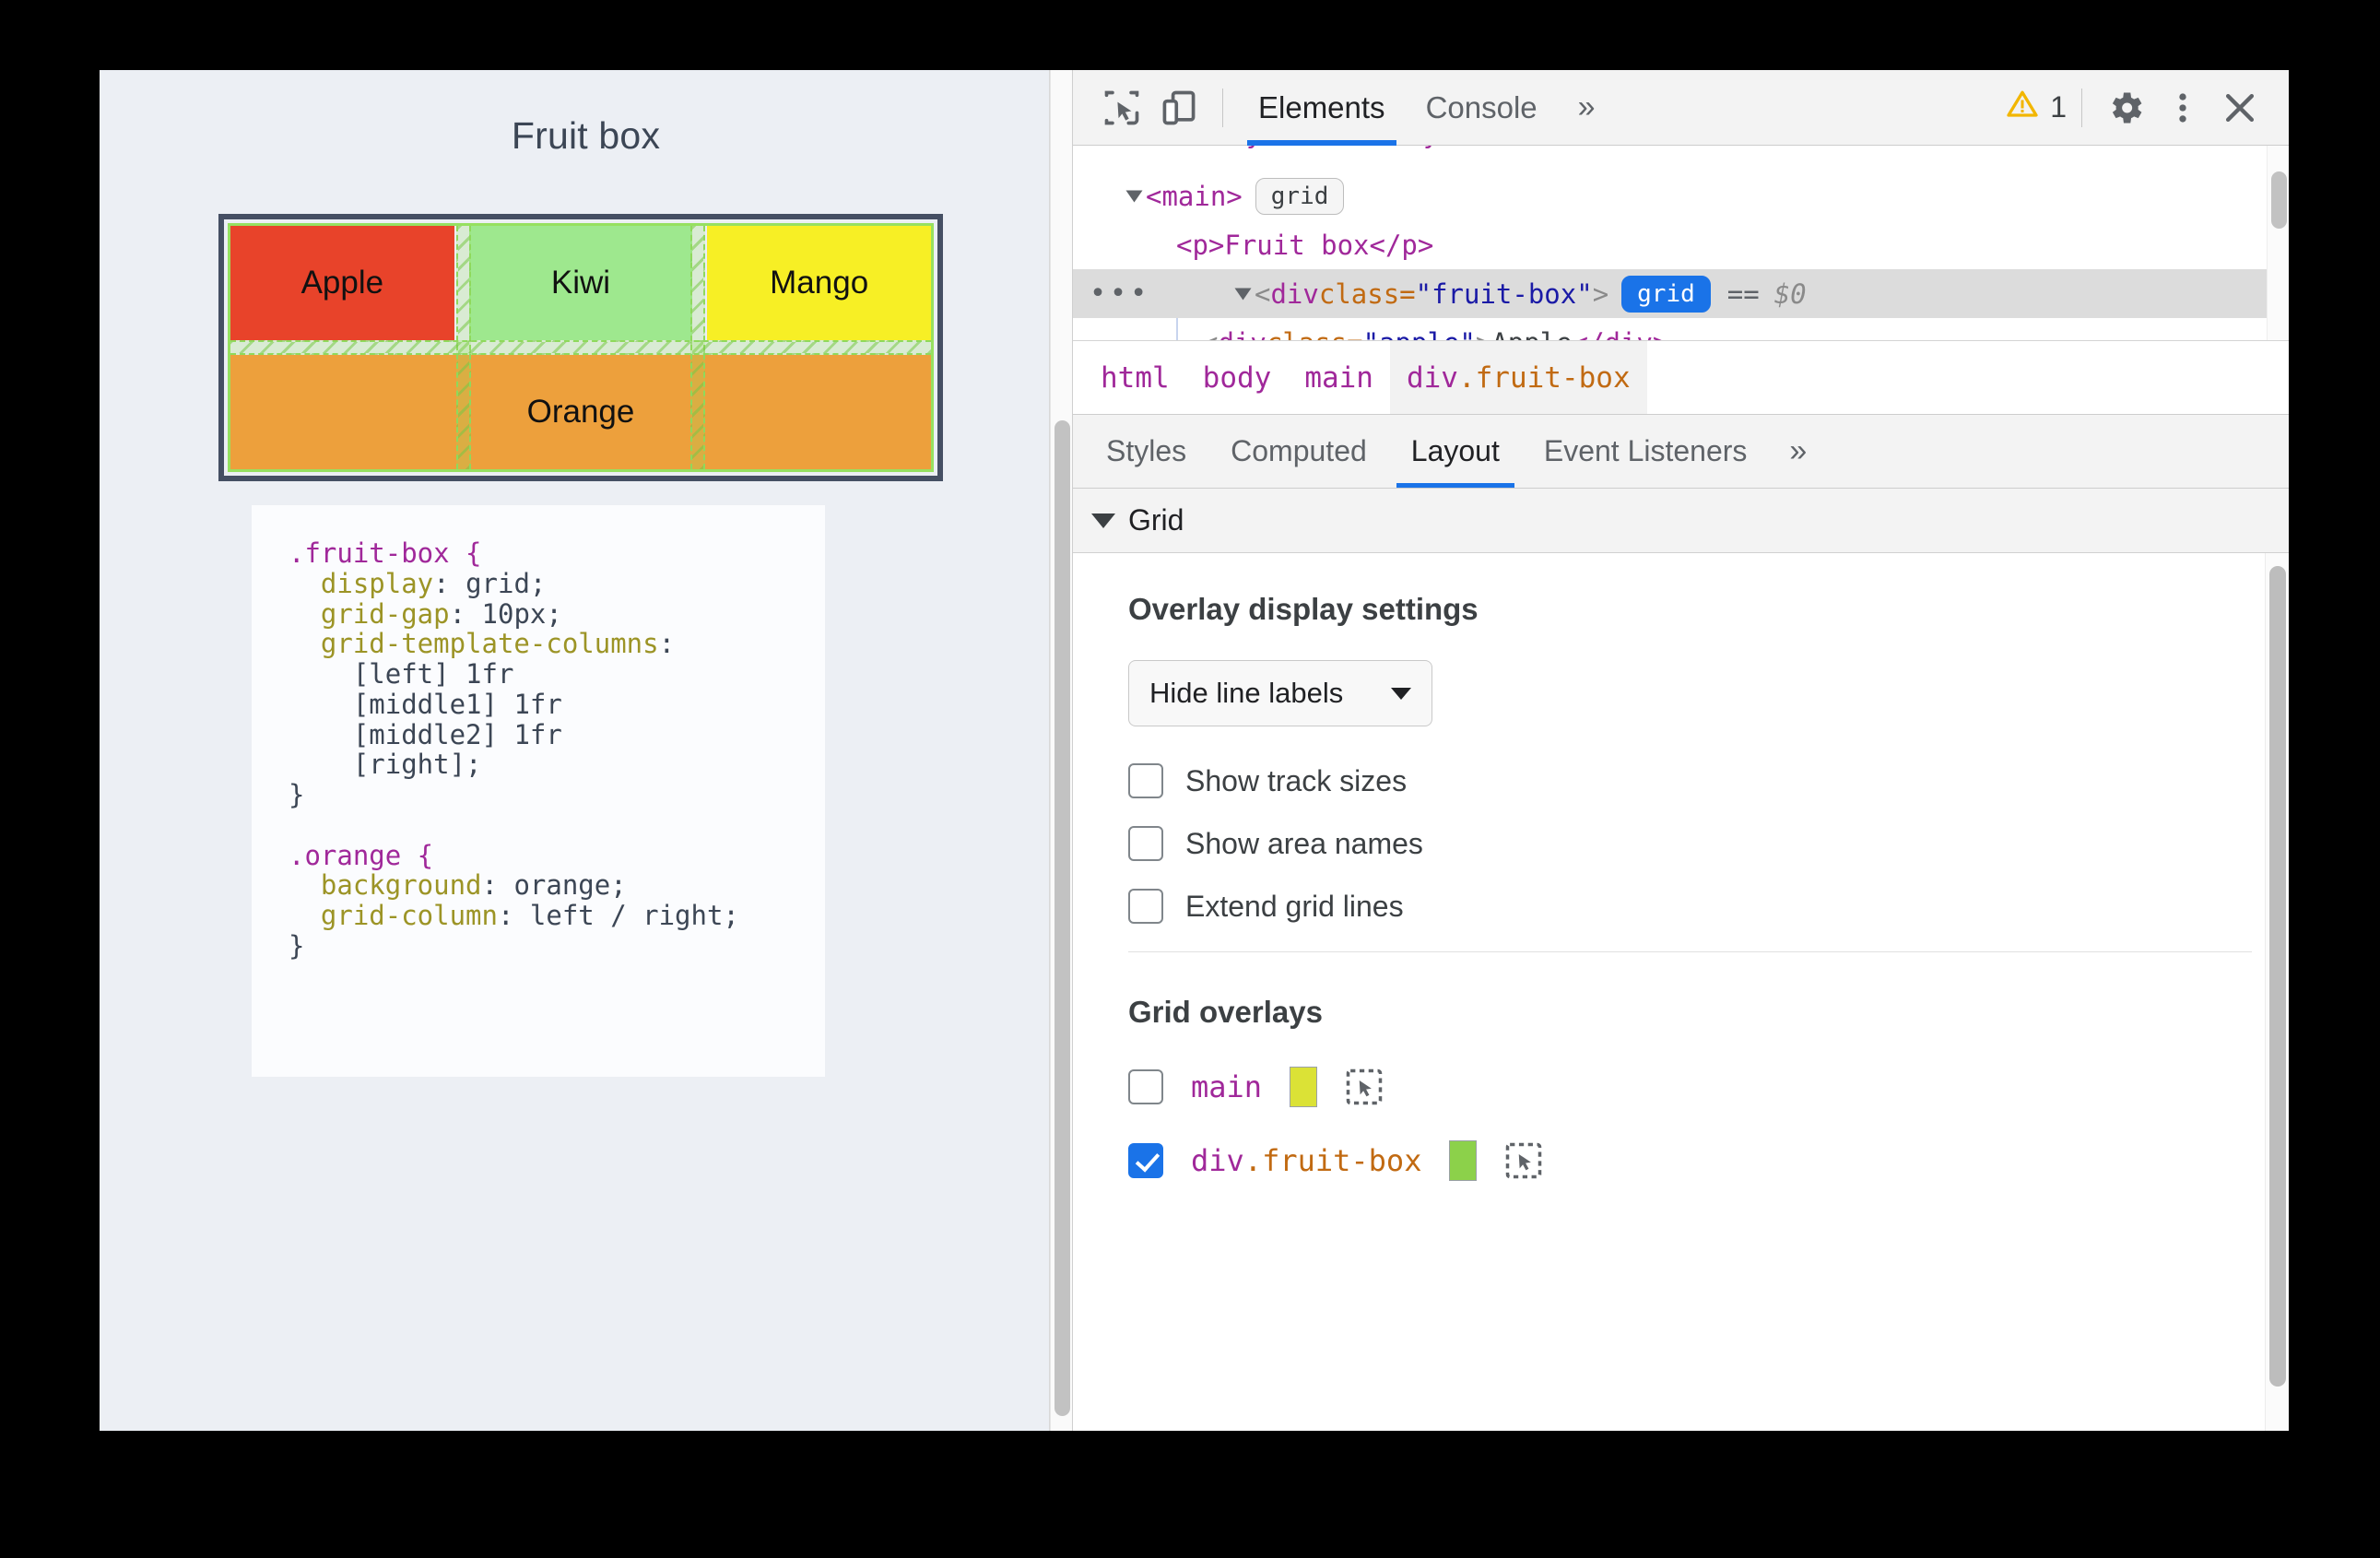 Image resolution: width=2380 pixels, height=1558 pixels. I want to click on more-panes-icon: », so click(1798, 451).